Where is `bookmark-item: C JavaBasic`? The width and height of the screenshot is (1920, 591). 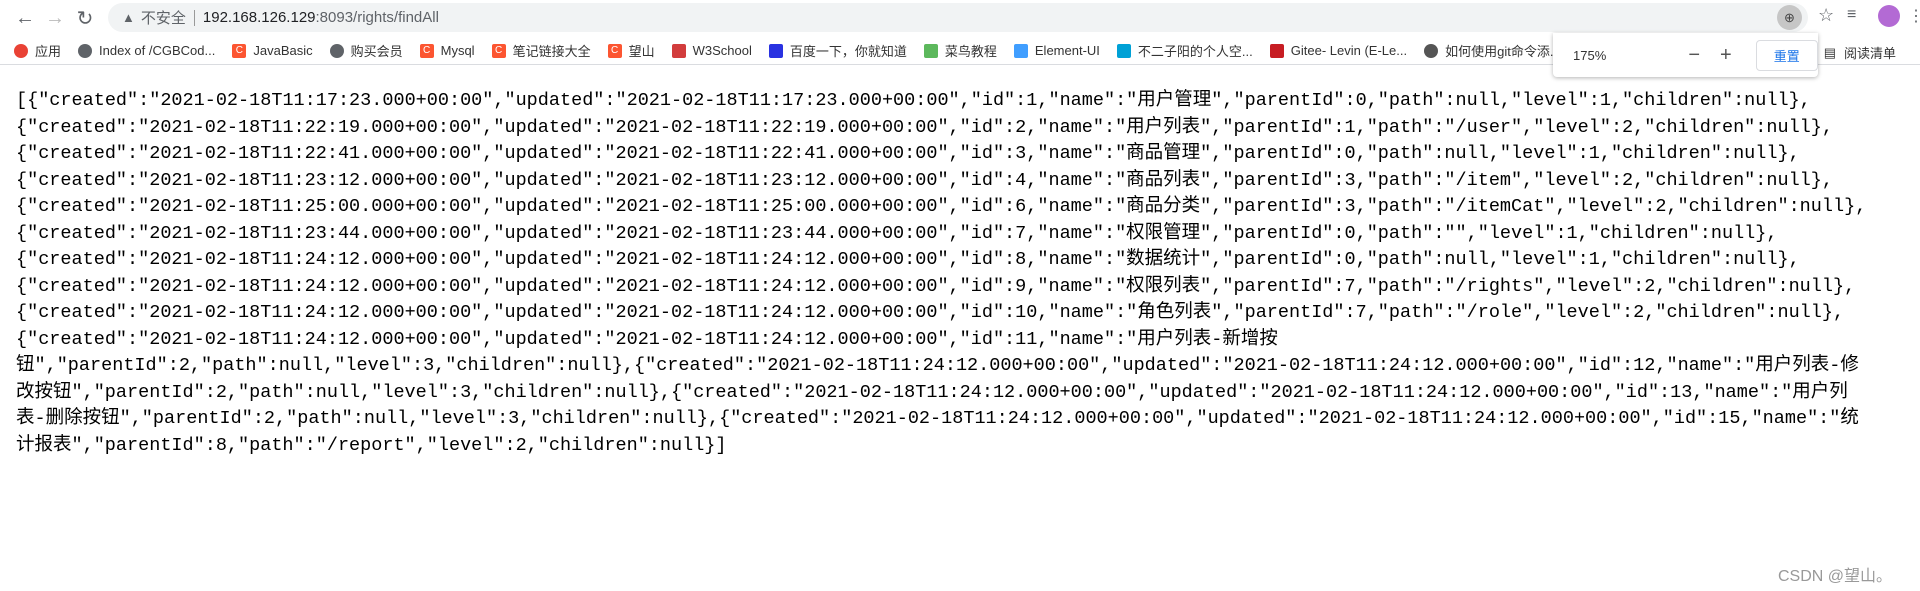
bookmark-item: C JavaBasic is located at coordinates (272, 50).